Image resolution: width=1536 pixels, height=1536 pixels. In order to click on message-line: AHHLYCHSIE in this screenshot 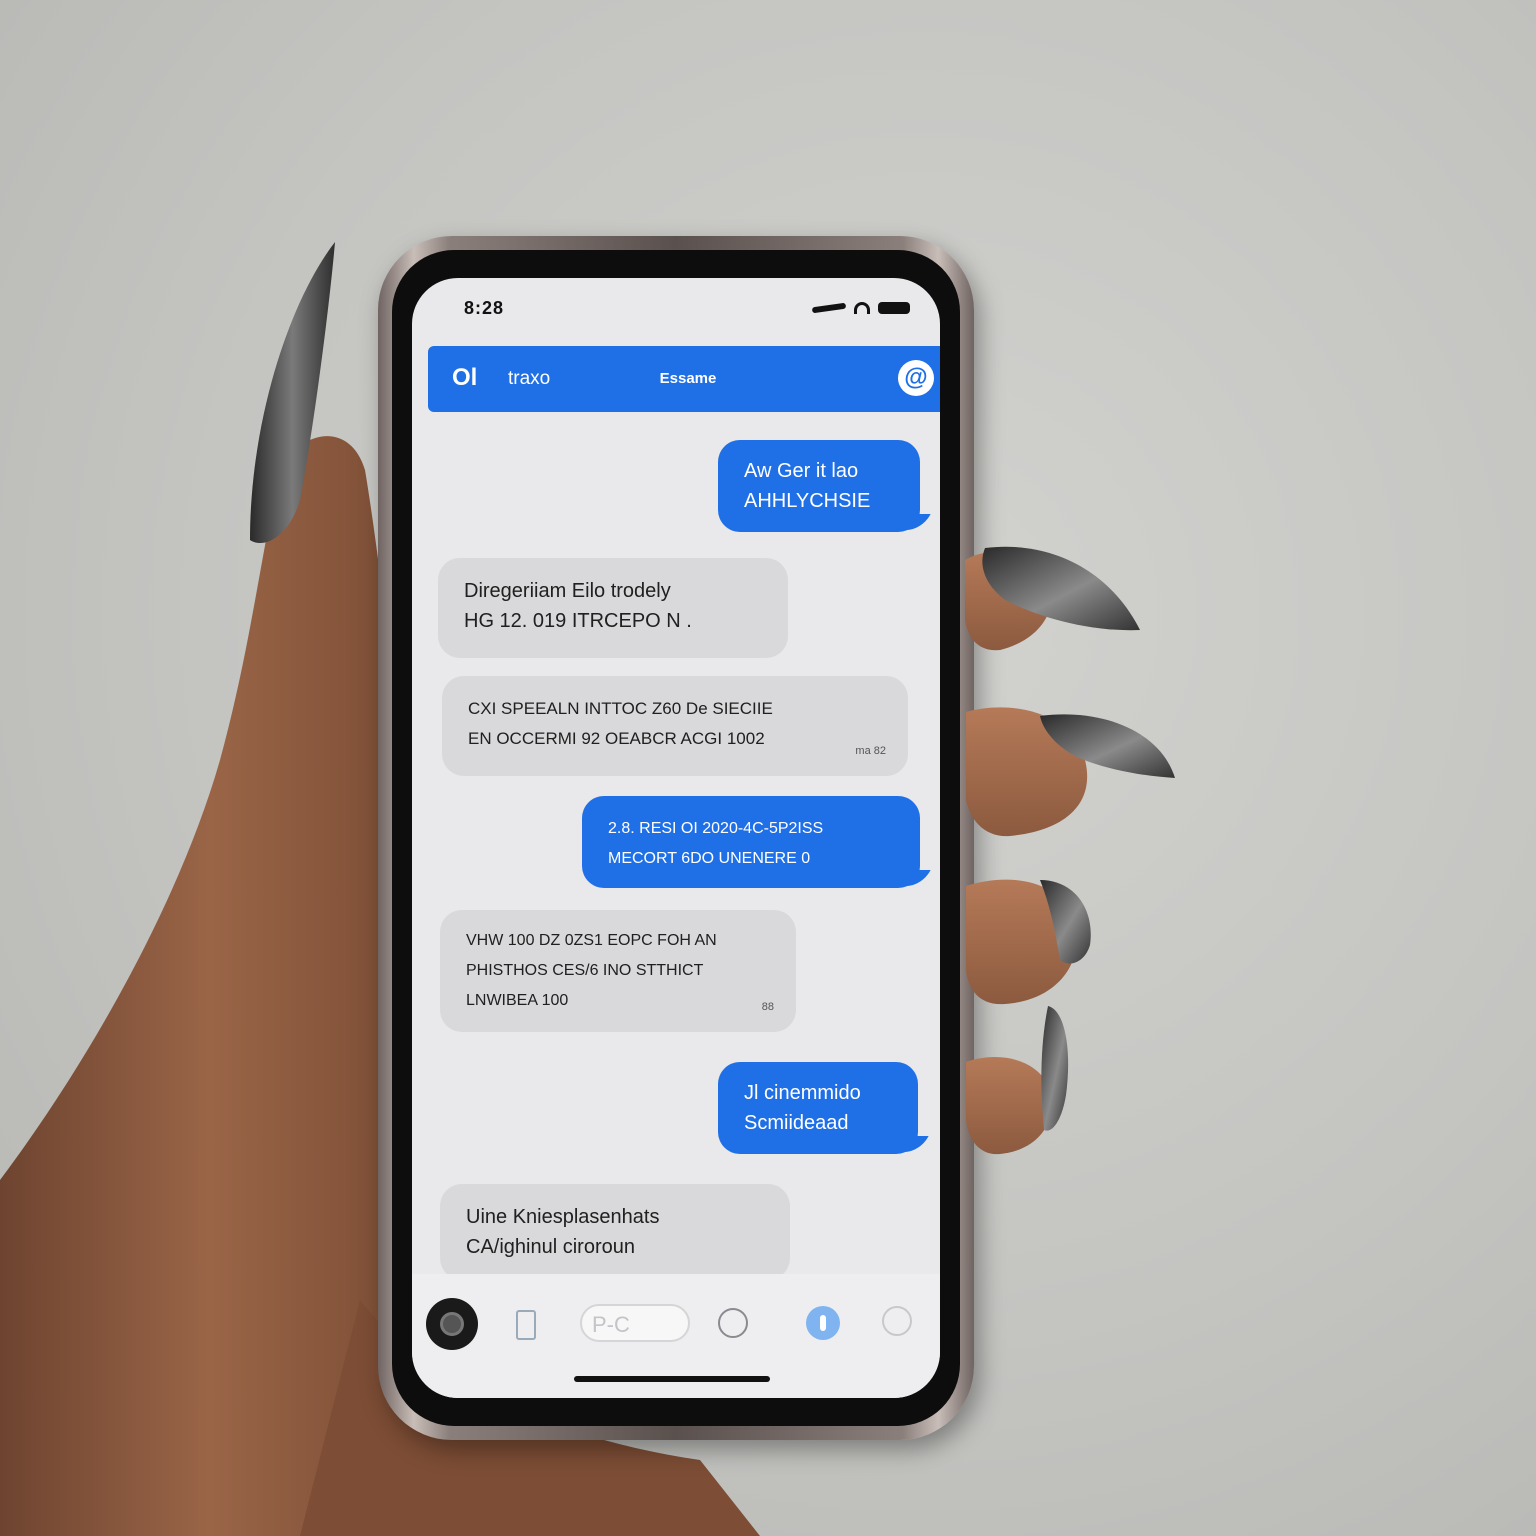, I will do `click(807, 501)`.